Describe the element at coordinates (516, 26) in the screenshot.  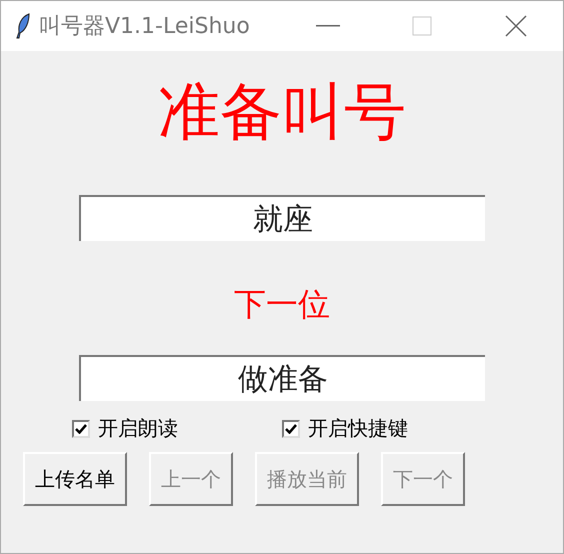
I see `close-icon` at that location.